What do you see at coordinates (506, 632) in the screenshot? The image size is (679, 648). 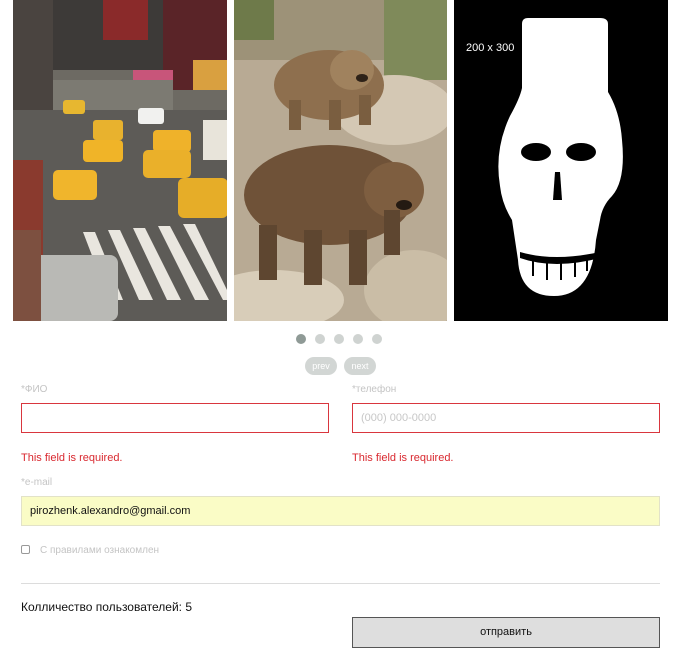 I see `submit-button: отправить` at bounding box center [506, 632].